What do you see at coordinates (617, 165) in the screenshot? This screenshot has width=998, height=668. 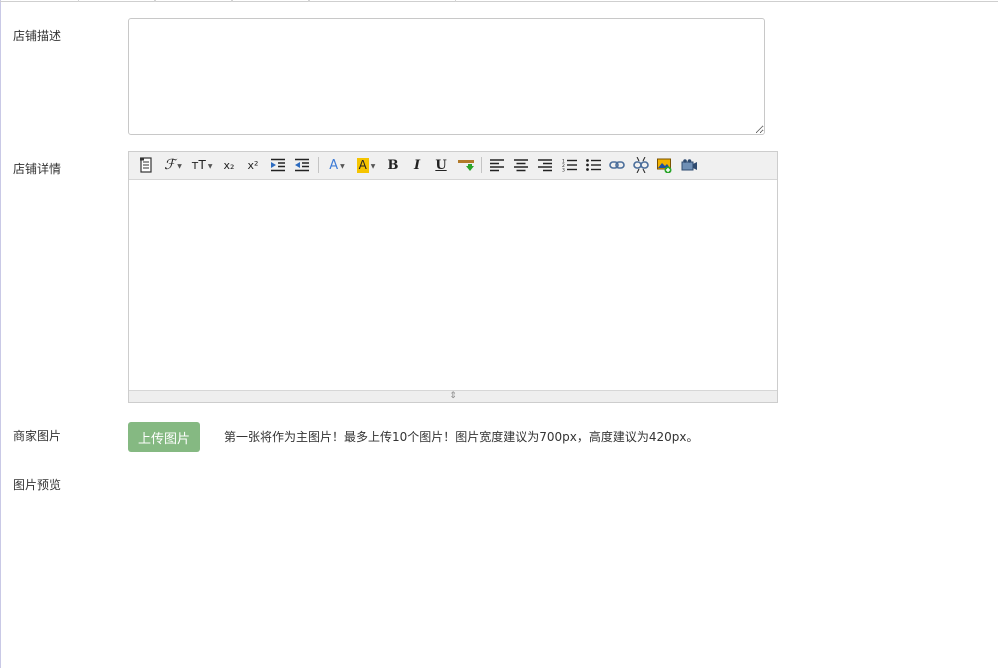 I see `link-icon` at bounding box center [617, 165].